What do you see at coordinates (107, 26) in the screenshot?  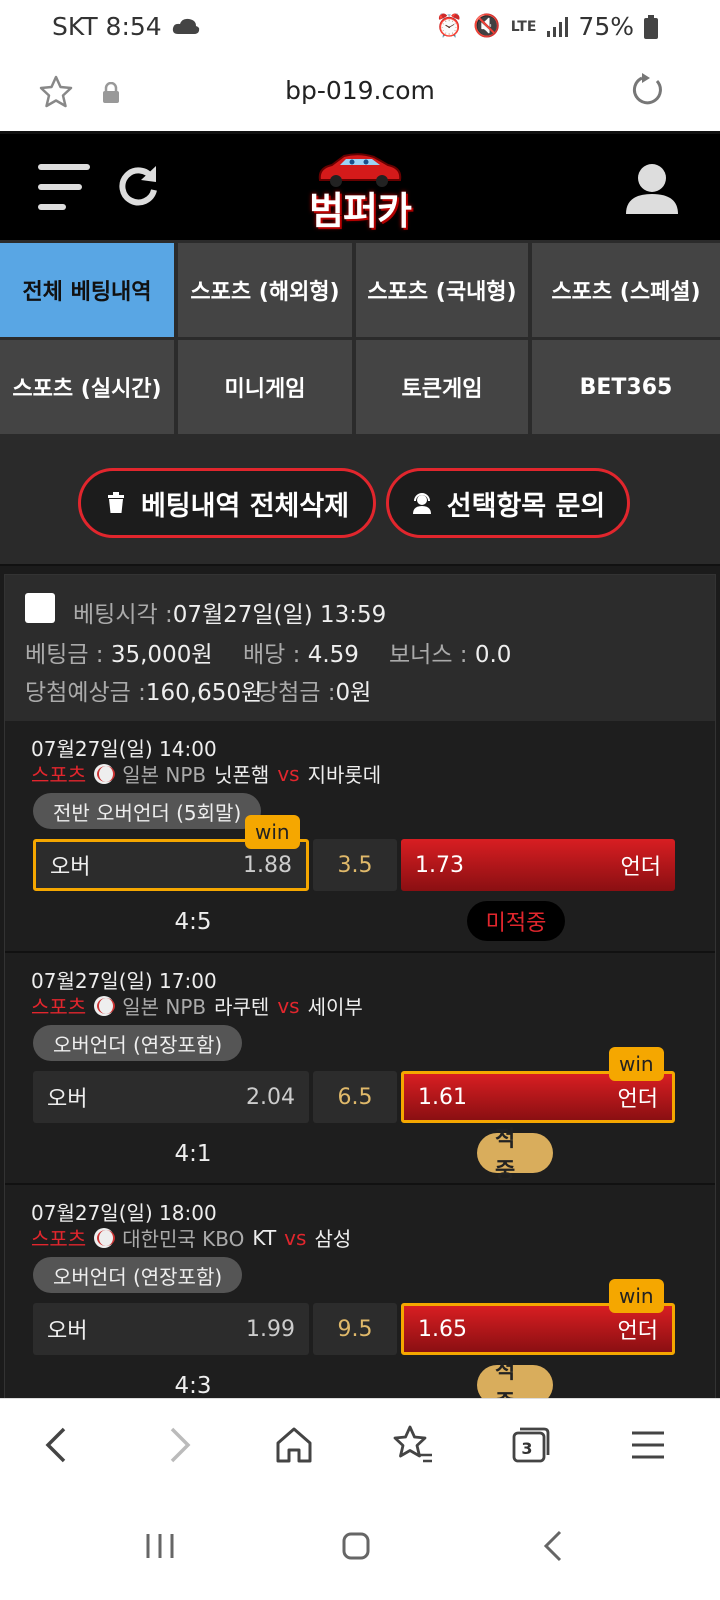 I see `carrier-time: SKT 8:54` at bounding box center [107, 26].